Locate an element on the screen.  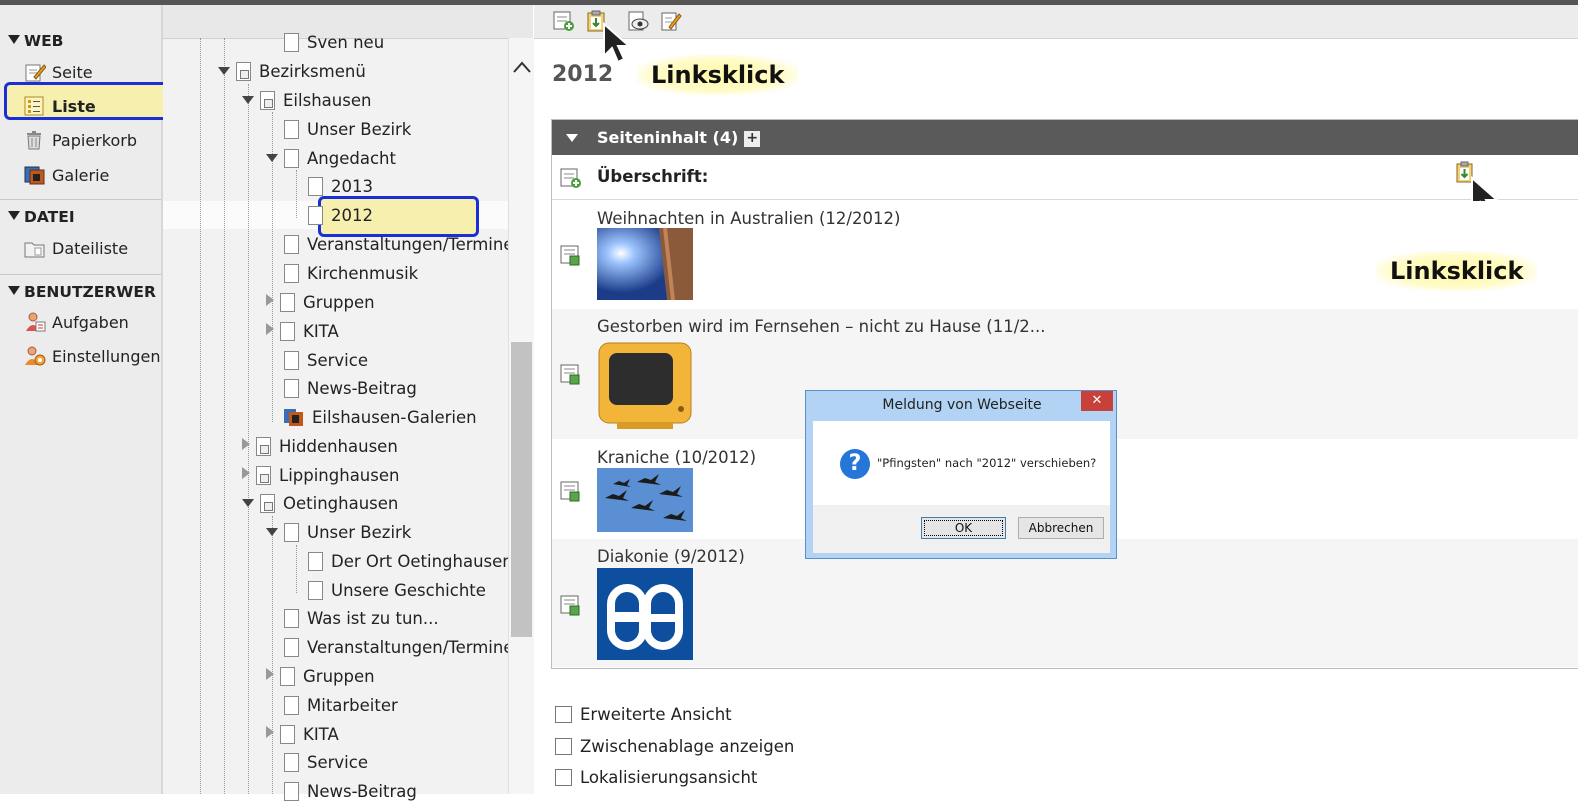
tree-node: Kirchenmusik is located at coordinates (351, 273).